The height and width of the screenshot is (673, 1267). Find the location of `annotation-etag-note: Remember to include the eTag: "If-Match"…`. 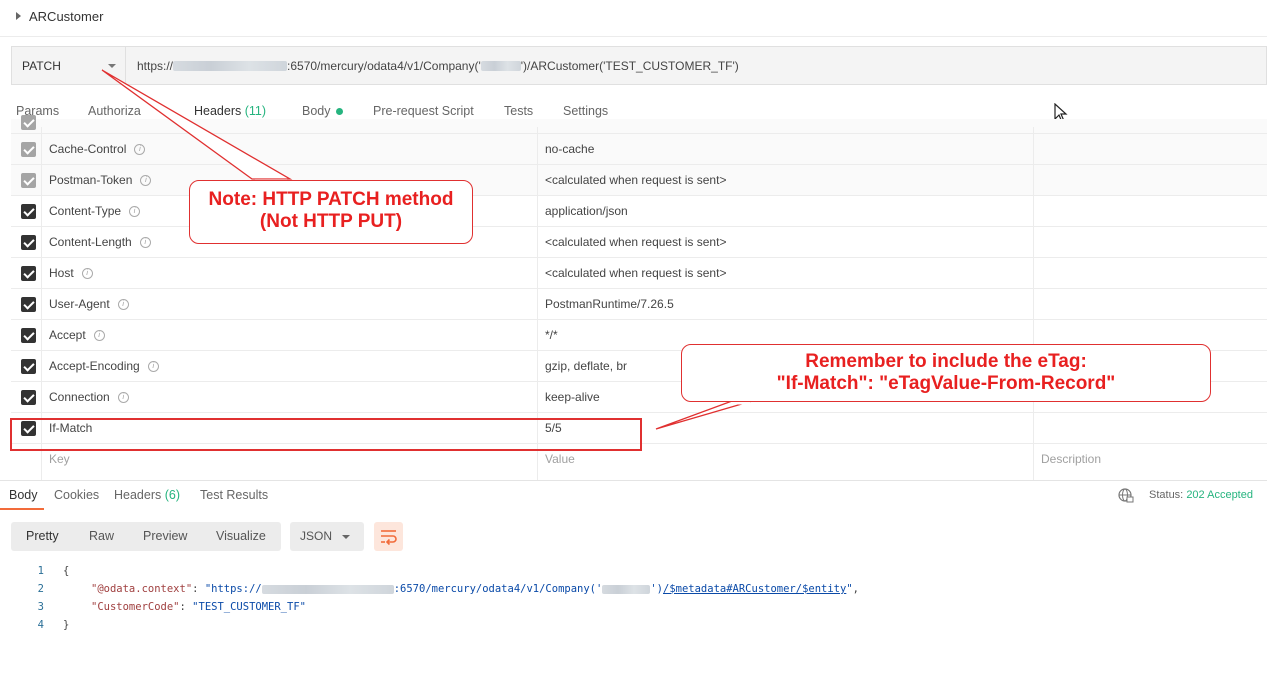

annotation-etag-note: Remember to include the eTag: "If-Match"… is located at coordinates (946, 373).